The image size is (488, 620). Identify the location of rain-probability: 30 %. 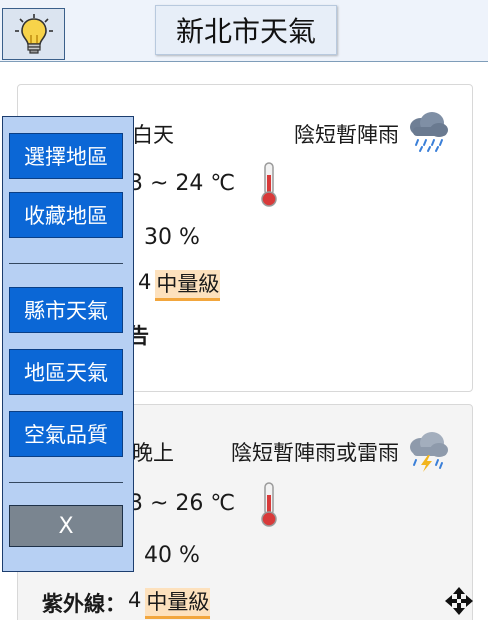
(172, 237).